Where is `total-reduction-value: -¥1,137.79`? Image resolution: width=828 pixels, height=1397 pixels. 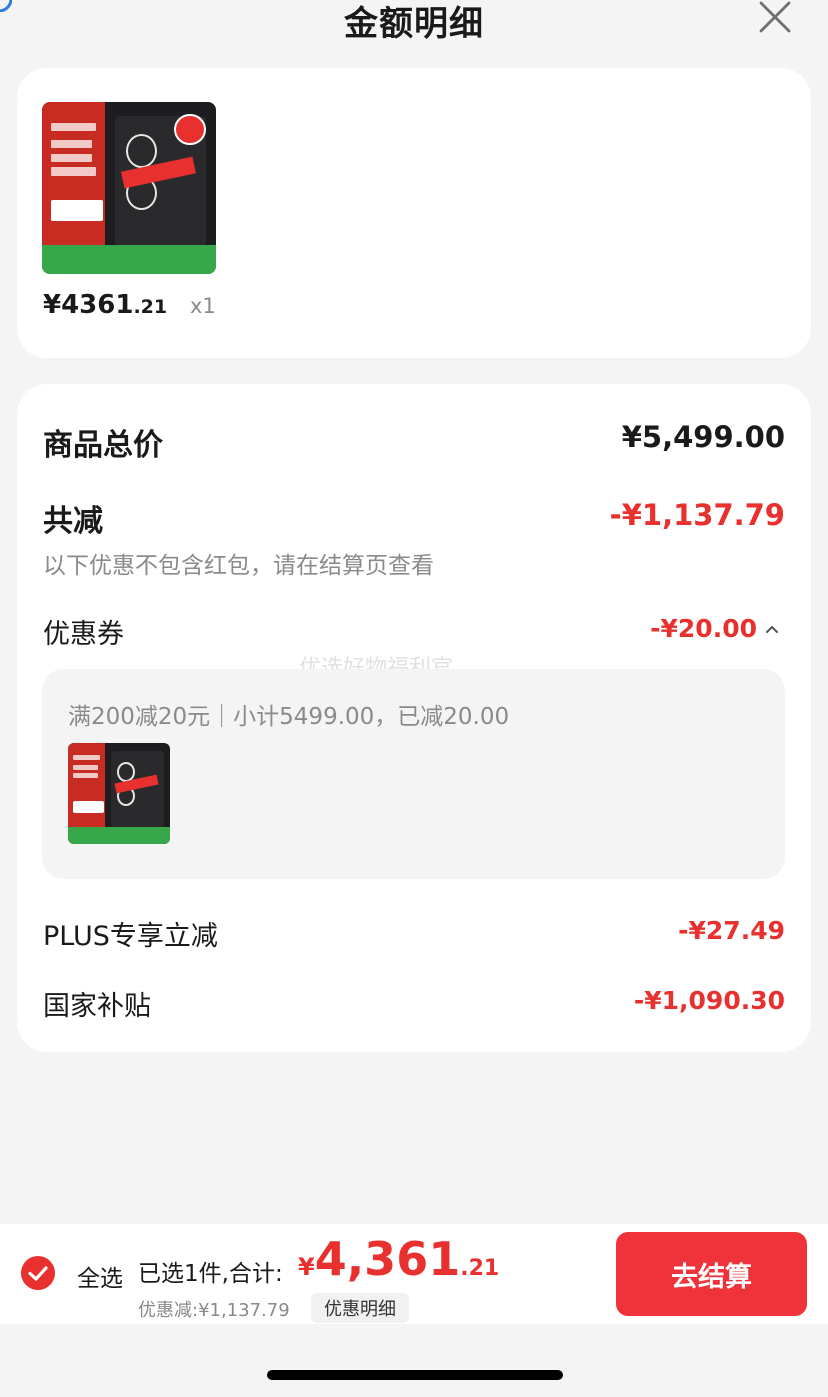 total-reduction-value: -¥1,137.79 is located at coordinates (697, 515).